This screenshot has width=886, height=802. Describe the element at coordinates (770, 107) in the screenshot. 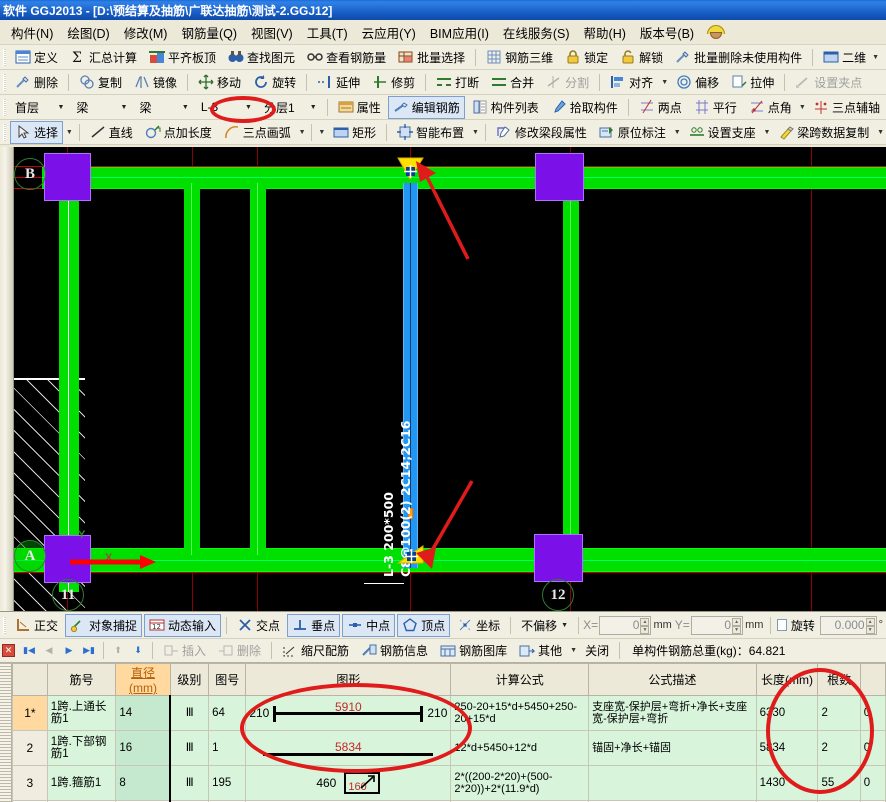

I see `point-angle-button: 点角` at that location.